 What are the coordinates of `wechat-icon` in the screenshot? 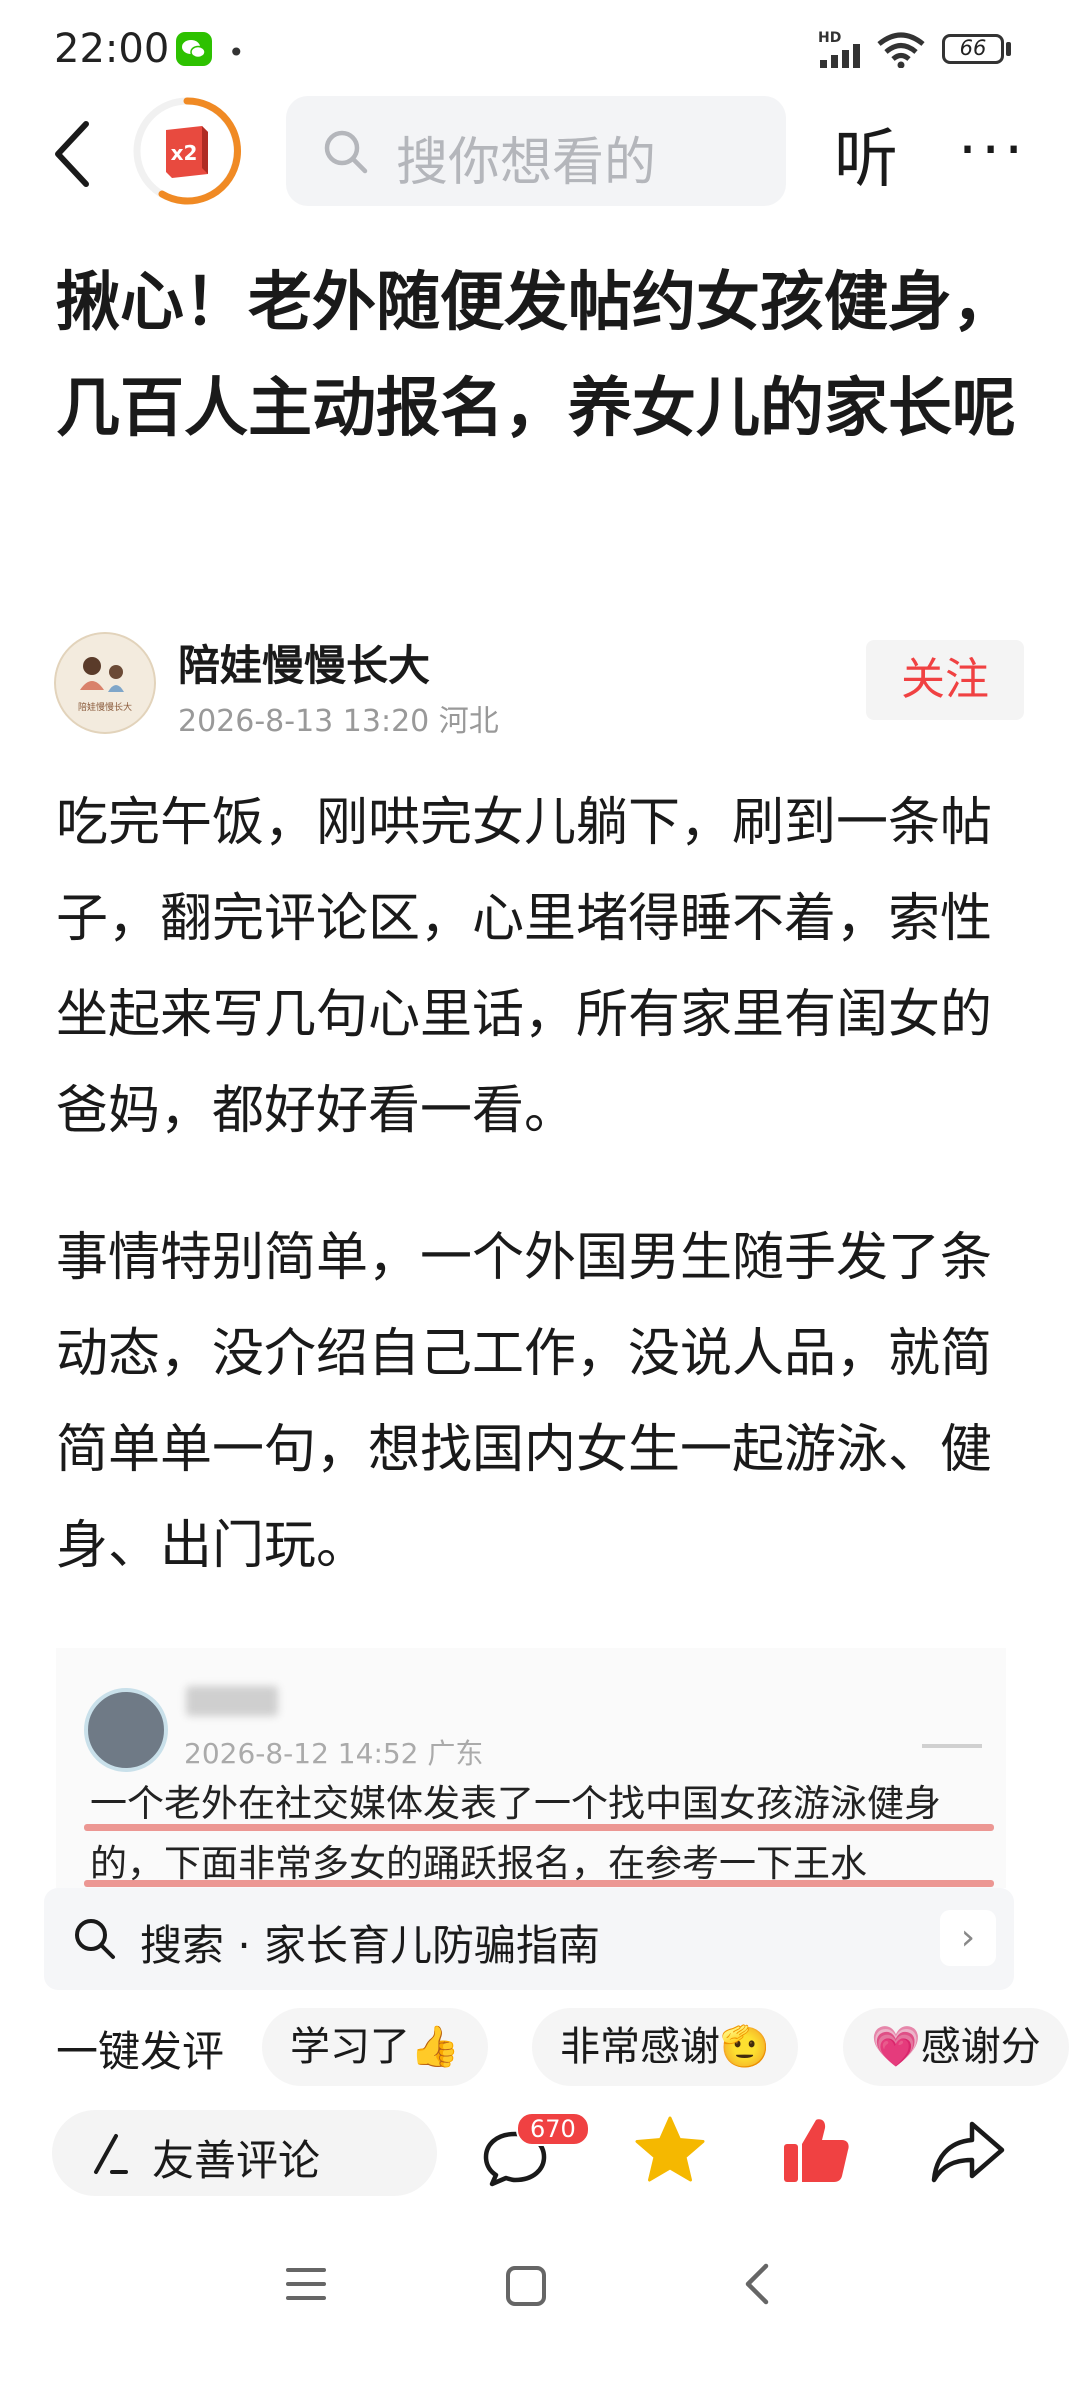 It's located at (194, 49).